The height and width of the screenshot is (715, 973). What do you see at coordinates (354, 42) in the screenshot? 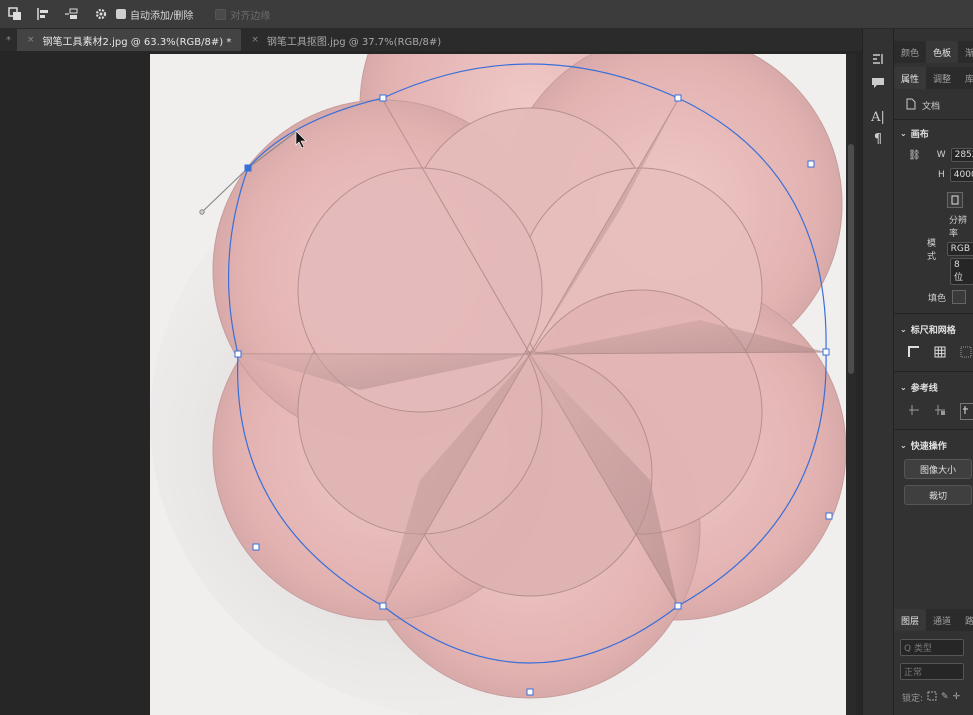
I see `tab-document-2-label: 钢笔工具抠图.jpg @ 37.7%(RGB/8#)` at bounding box center [354, 42].